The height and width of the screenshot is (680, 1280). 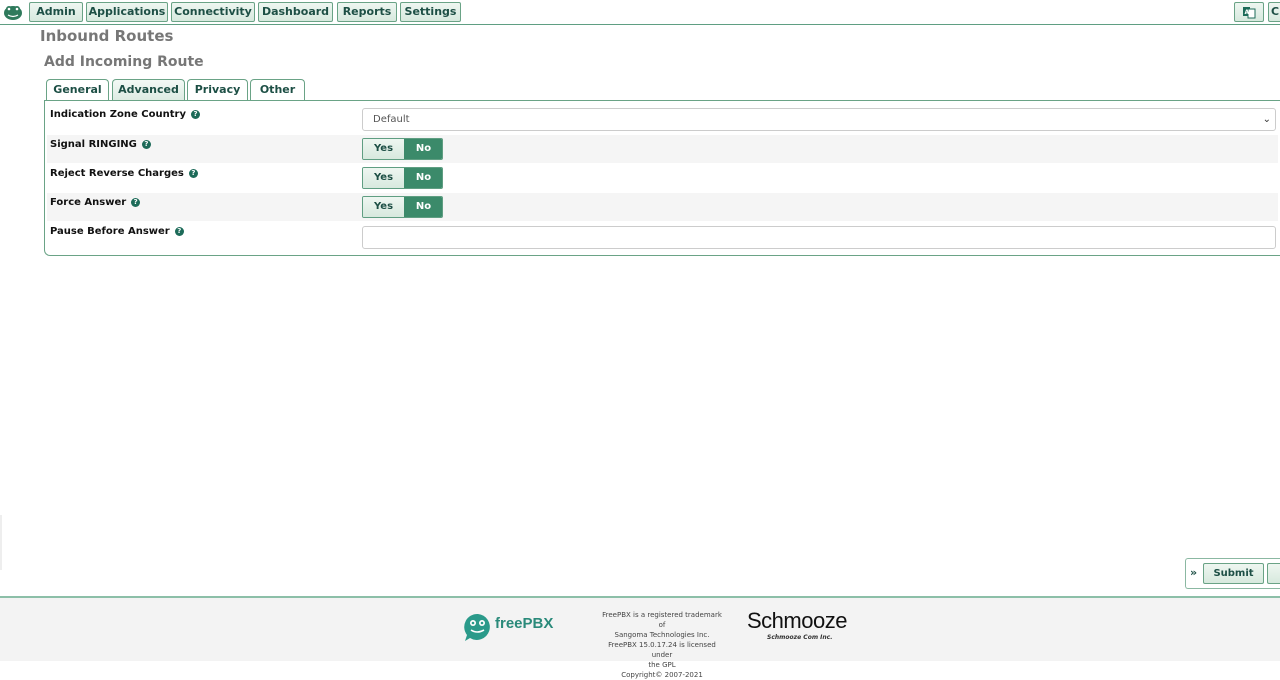 I want to click on submit-button: Submit, so click(x=1233, y=573).